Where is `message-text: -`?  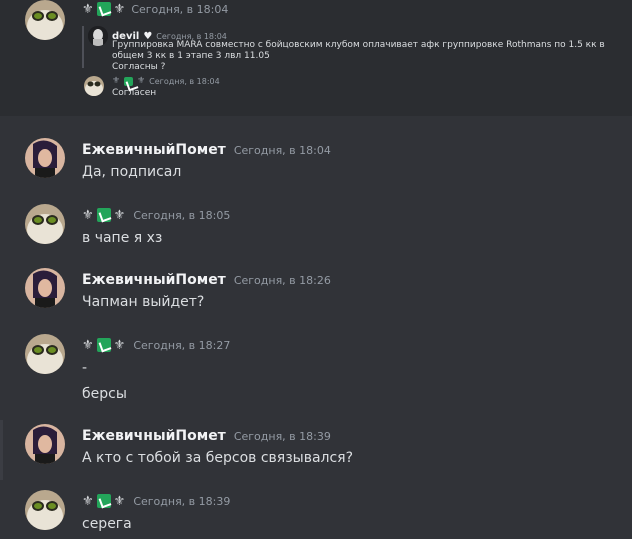
message-text: - is located at coordinates (85, 368).